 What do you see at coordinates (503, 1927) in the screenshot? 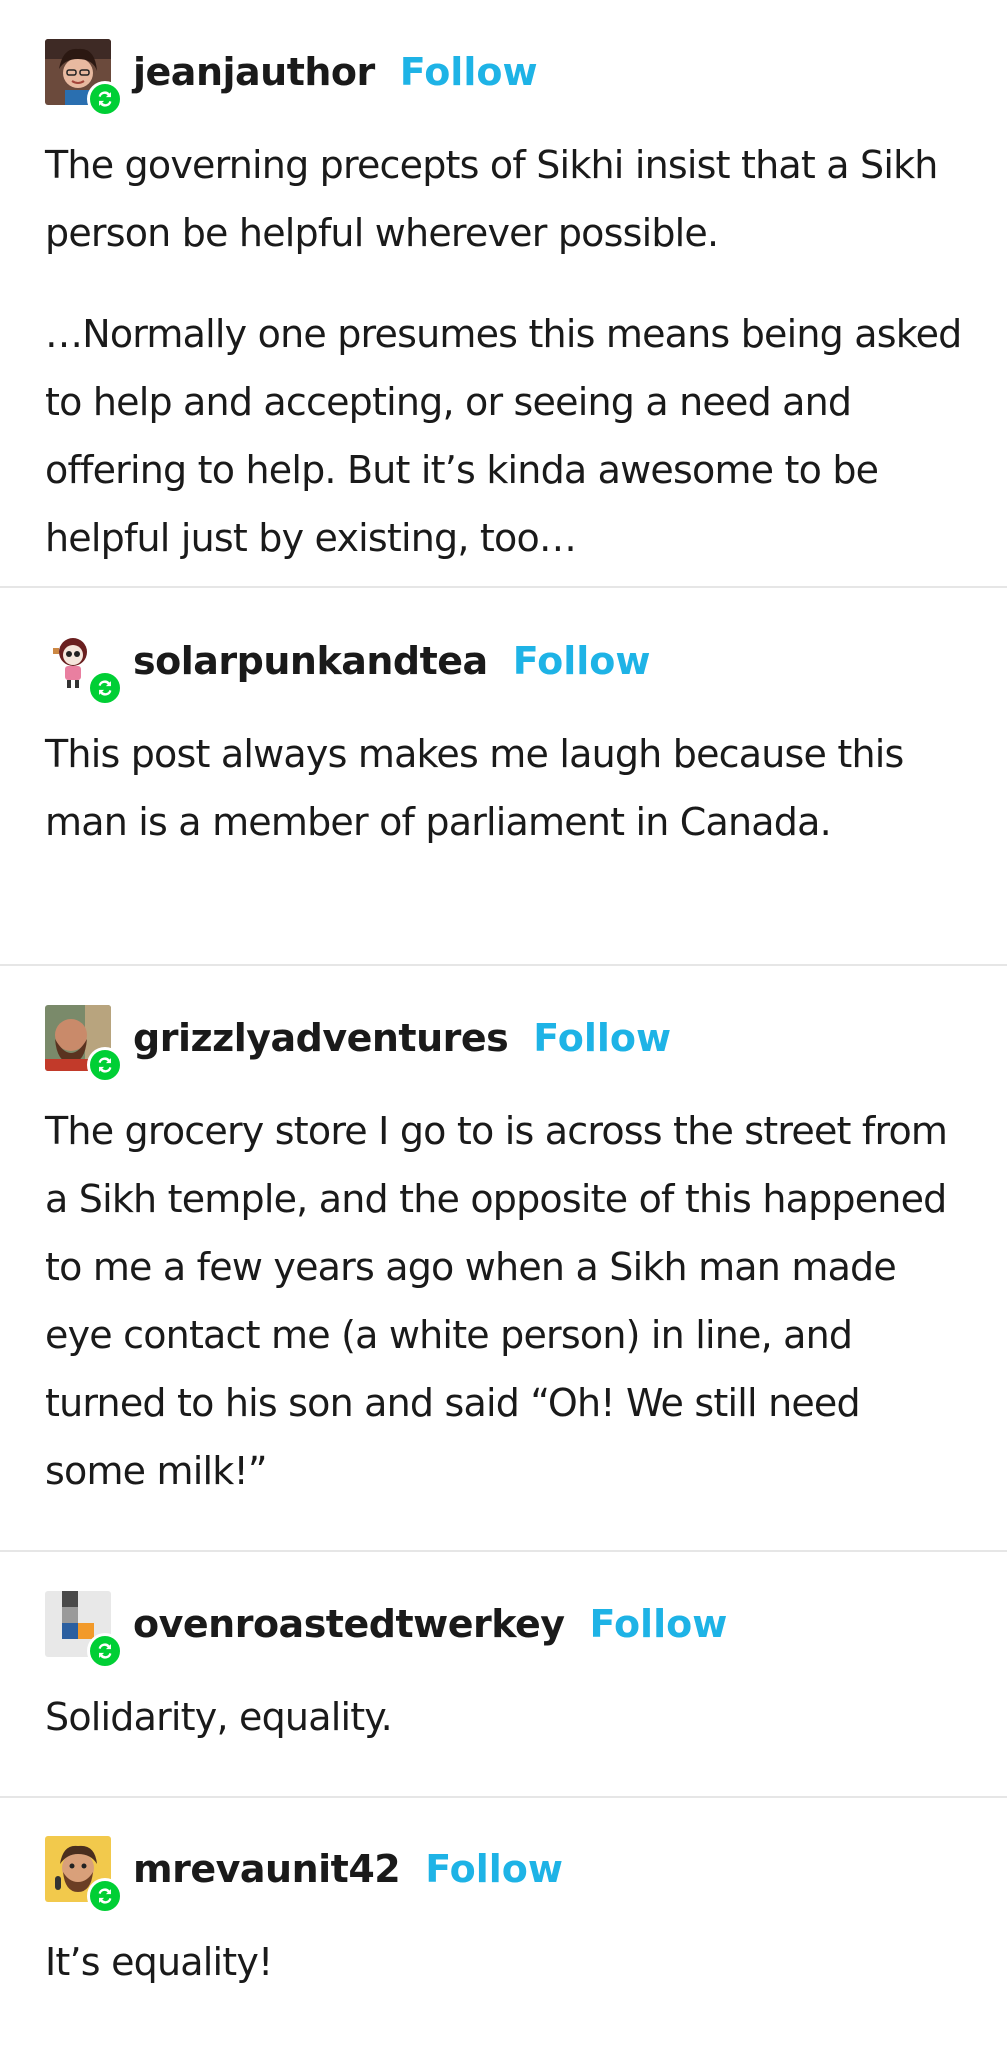
I see `reblog-post: mrevaunit42 Follow It’s equality!` at bounding box center [503, 1927].